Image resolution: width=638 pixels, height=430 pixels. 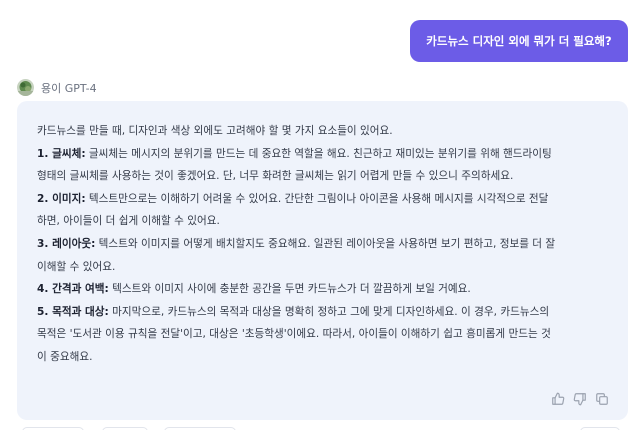 I want to click on message-actions, so click(x=579, y=398).